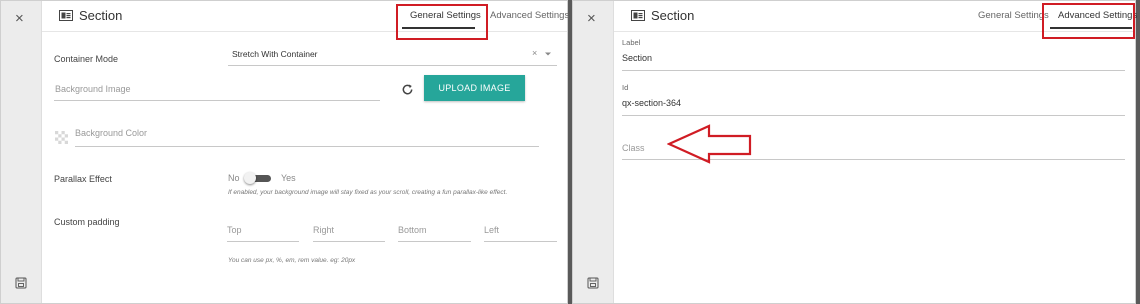  What do you see at coordinates (288, 178) in the screenshot?
I see `parallax-on-label: Yes` at bounding box center [288, 178].